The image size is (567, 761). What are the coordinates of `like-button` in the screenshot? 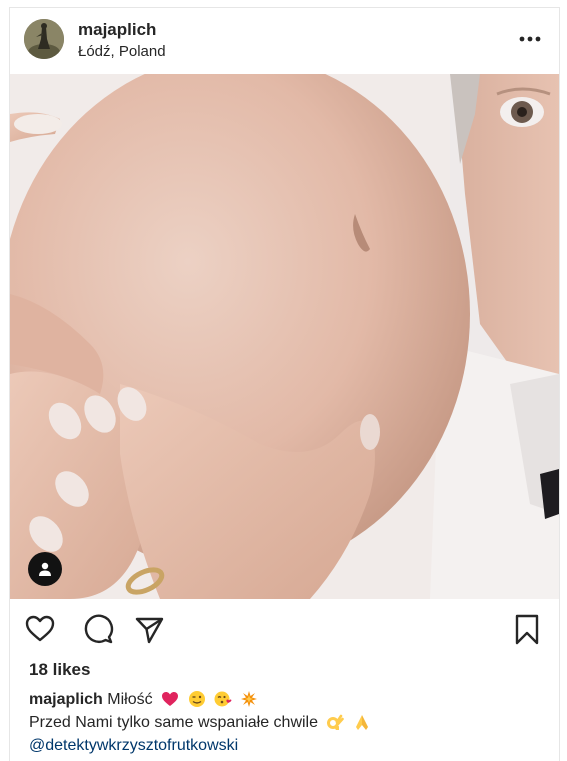 It's located at (40, 629).